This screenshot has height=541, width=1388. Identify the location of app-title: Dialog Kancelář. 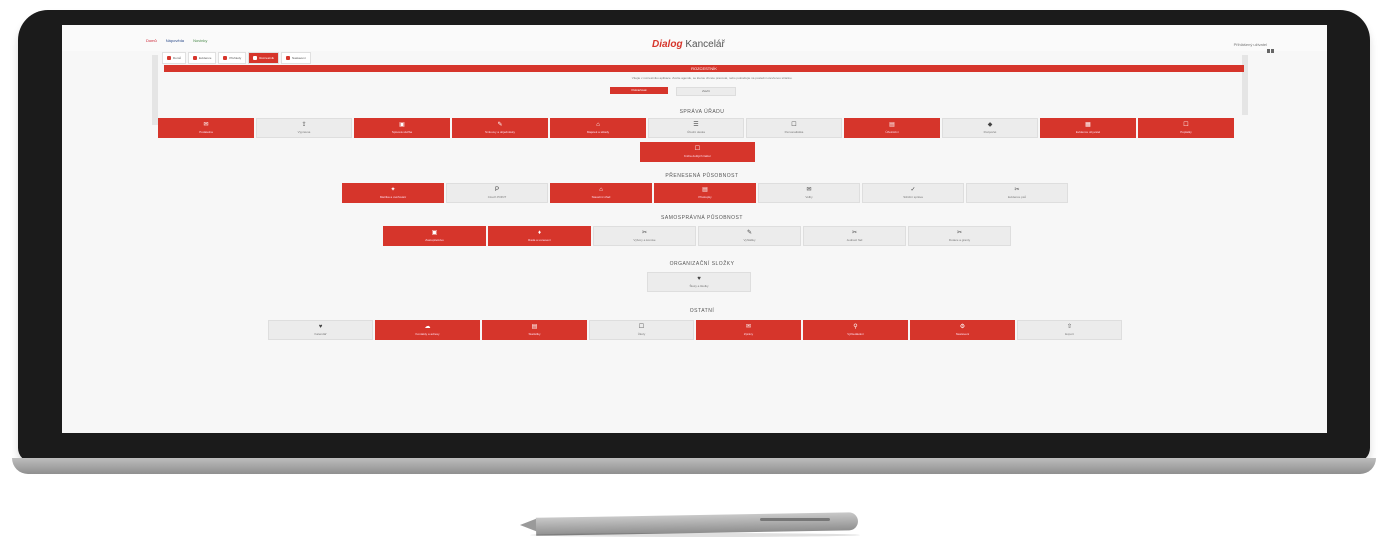
(688, 44).